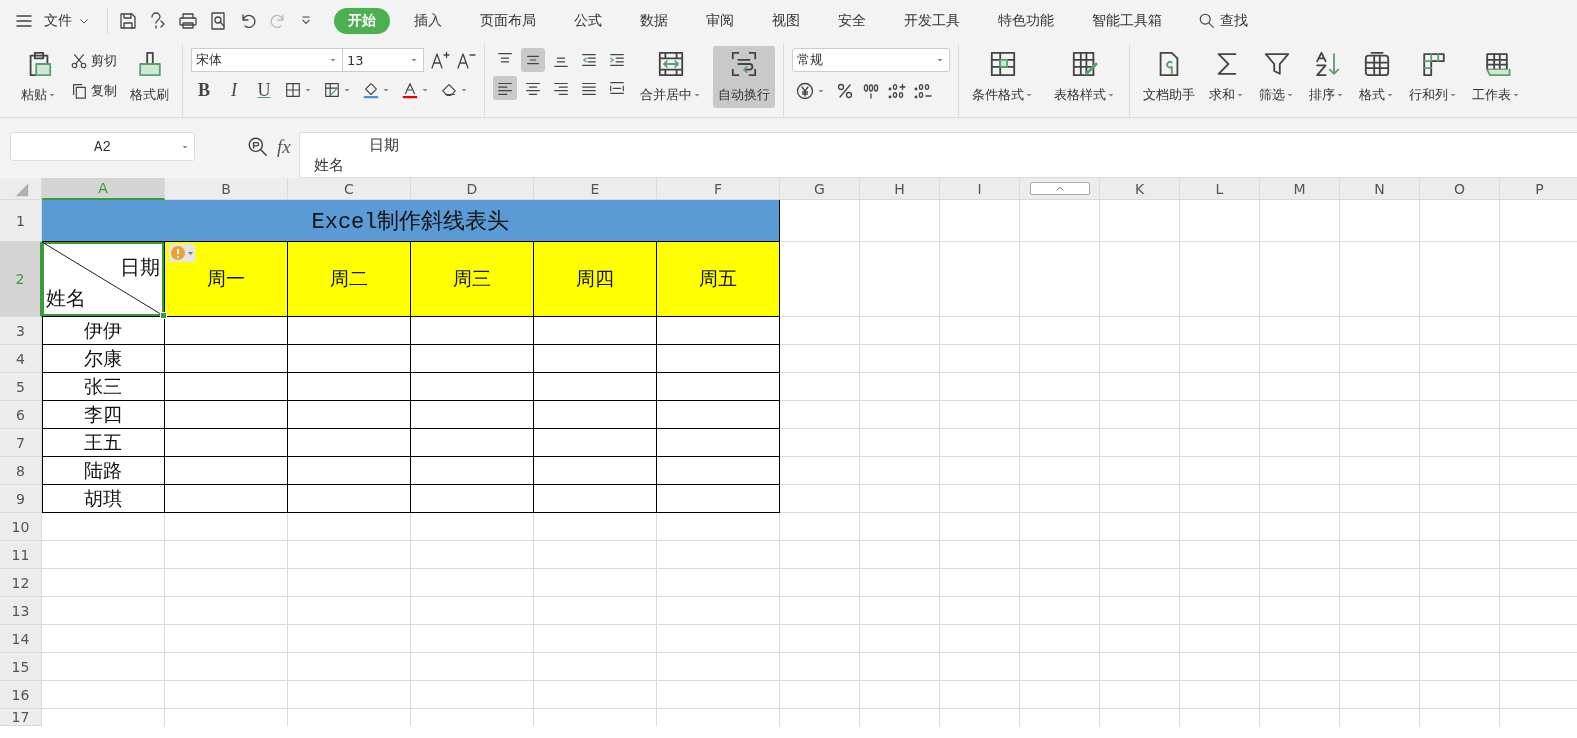 This screenshot has height=738, width=1577. Describe the element at coordinates (21, 471) in the screenshot. I see `row-header: 8` at that location.